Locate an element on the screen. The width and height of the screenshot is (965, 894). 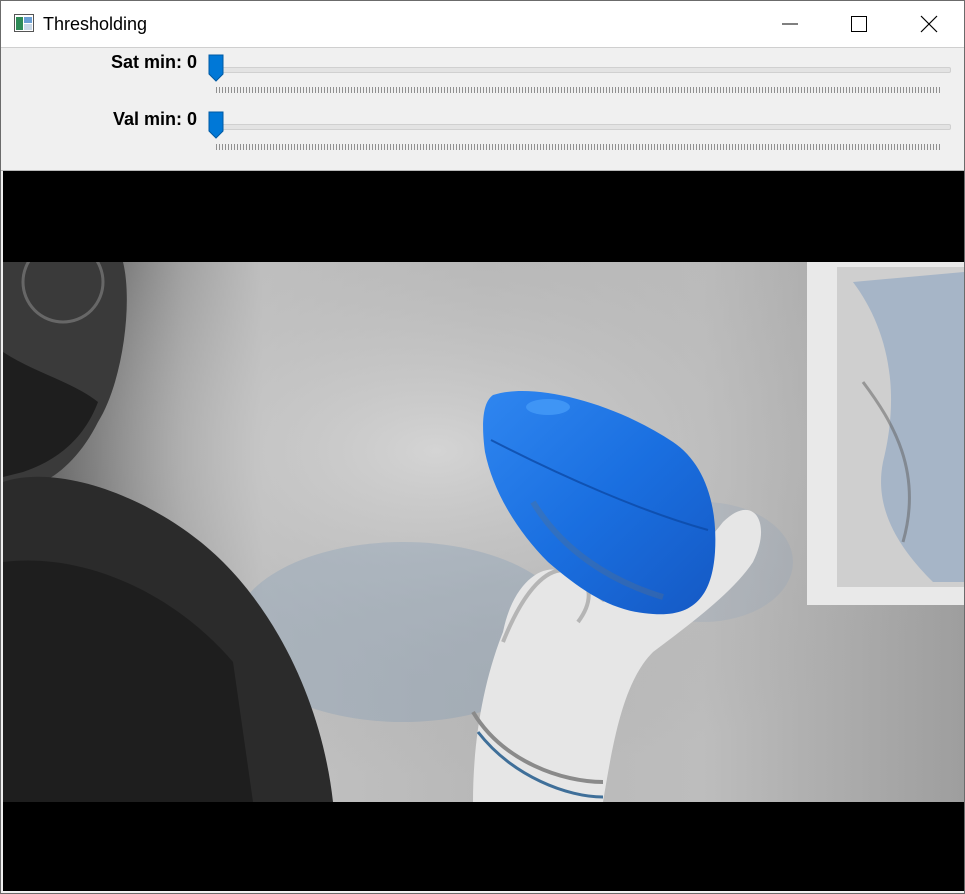
close-icon is located at coordinates (929, 24).